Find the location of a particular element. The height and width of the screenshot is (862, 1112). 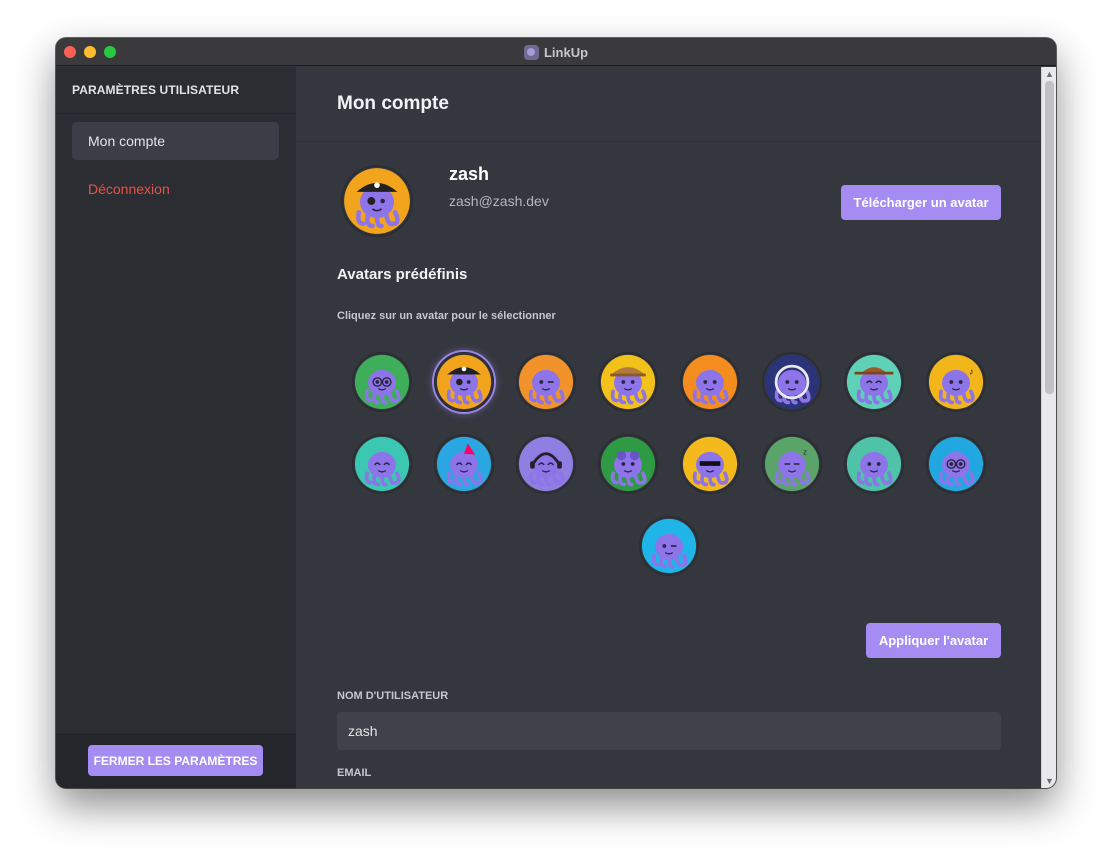

window-title-group: LinkUp is located at coordinates (556, 52).